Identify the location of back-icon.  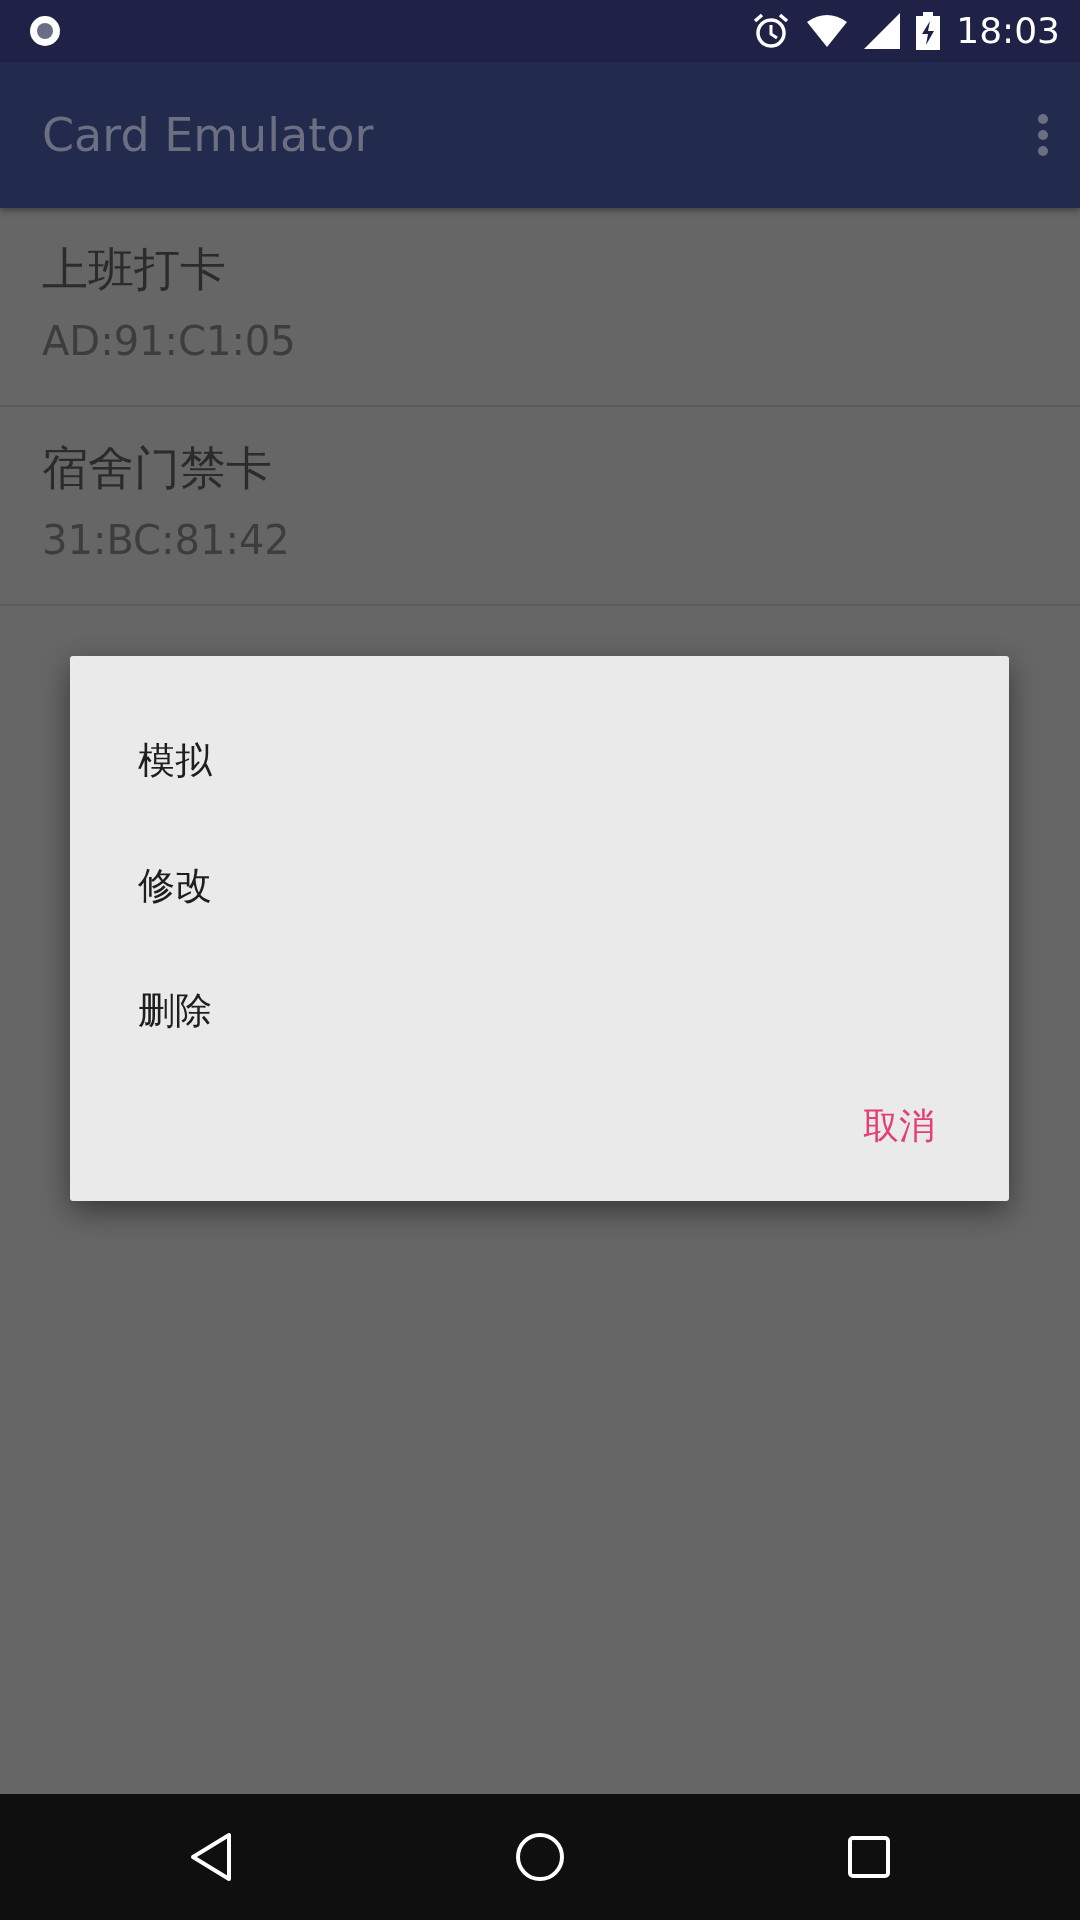
(211, 1857).